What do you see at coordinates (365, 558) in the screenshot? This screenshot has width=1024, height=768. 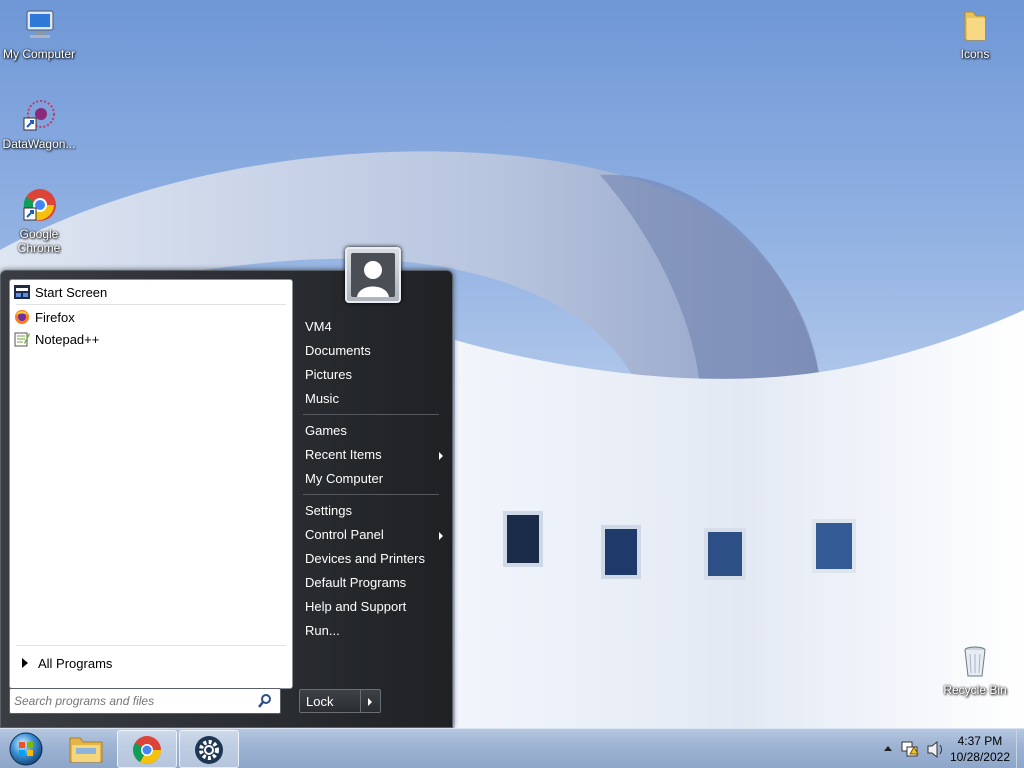 I see `link-label: Devices and Printers` at bounding box center [365, 558].